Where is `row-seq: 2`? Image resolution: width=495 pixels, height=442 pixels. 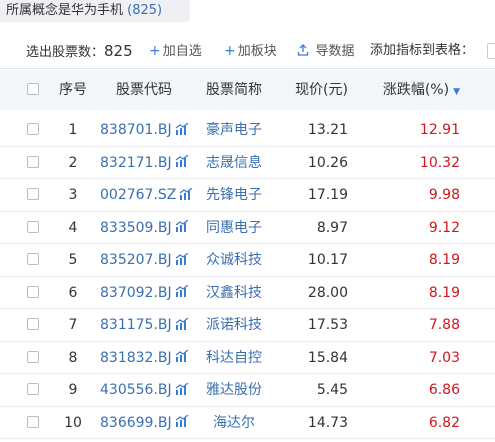
row-seq: 2 is located at coordinates (73, 162).